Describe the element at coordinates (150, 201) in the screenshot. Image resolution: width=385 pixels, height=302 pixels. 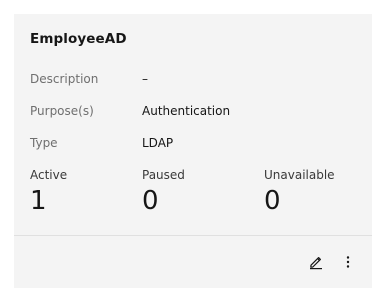
I see `paused-count: 0` at that location.